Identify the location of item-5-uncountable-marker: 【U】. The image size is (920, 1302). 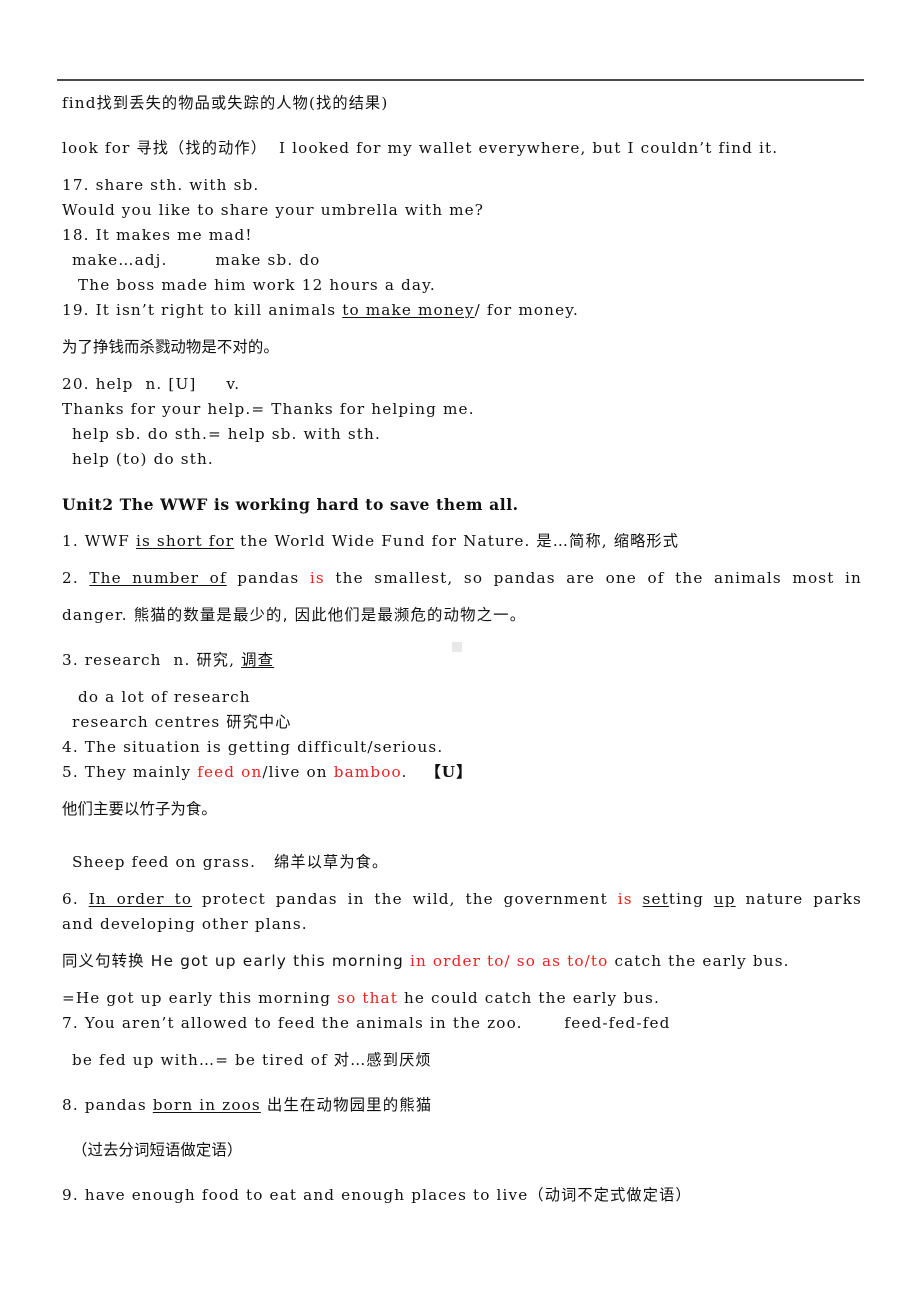
(449, 772).